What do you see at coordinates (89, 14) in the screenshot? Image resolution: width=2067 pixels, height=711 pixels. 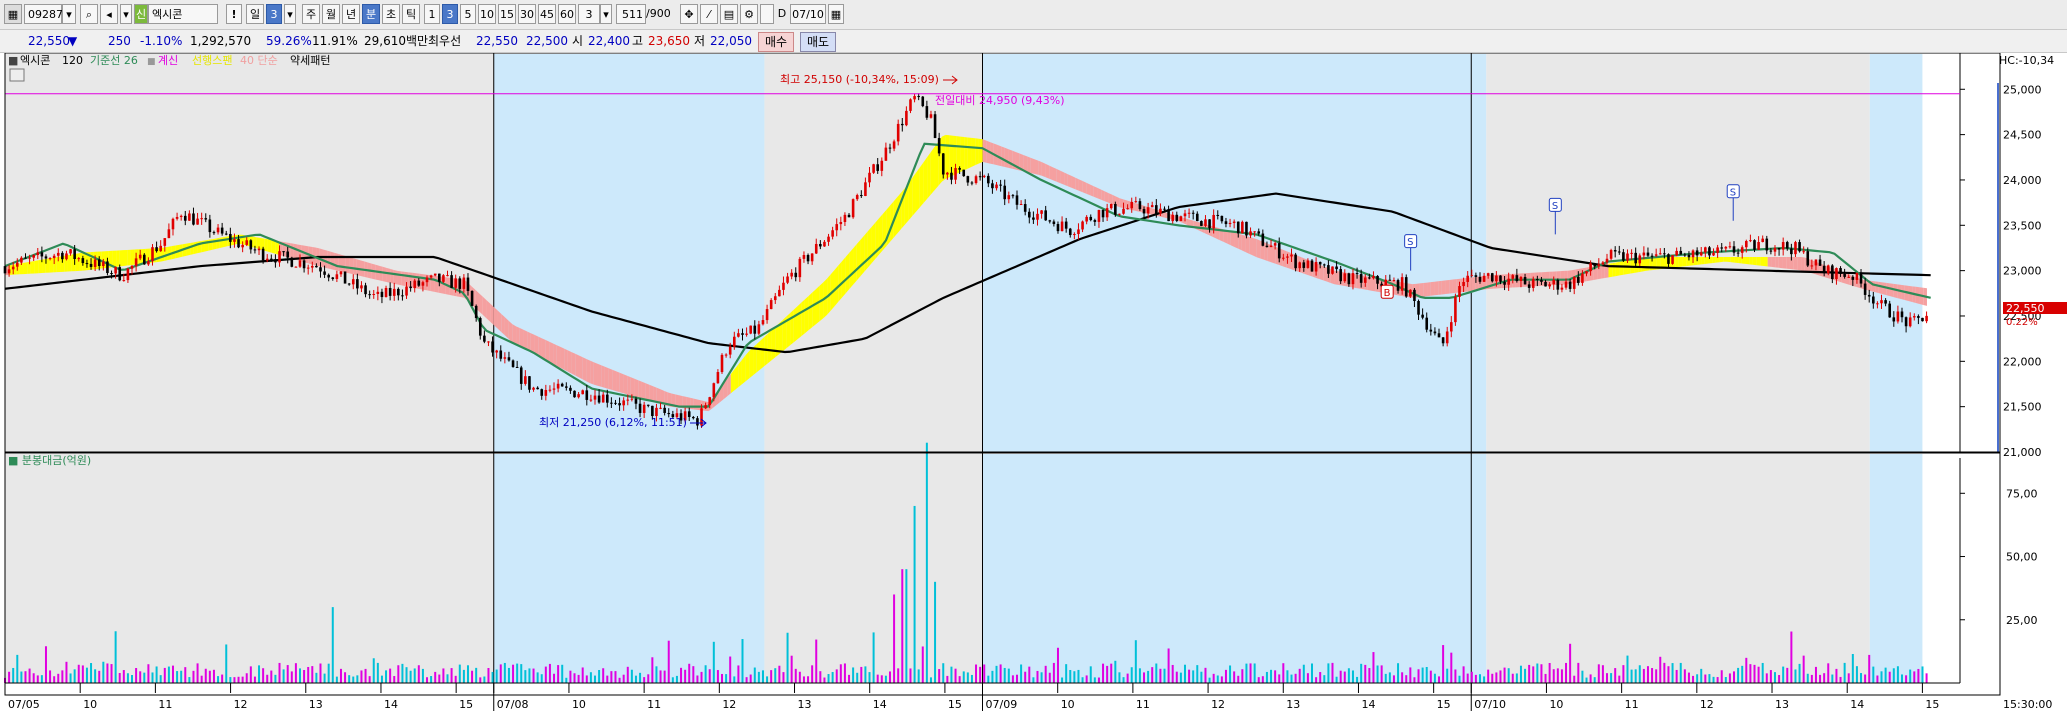 I see `search-icon: ⌕` at bounding box center [89, 14].